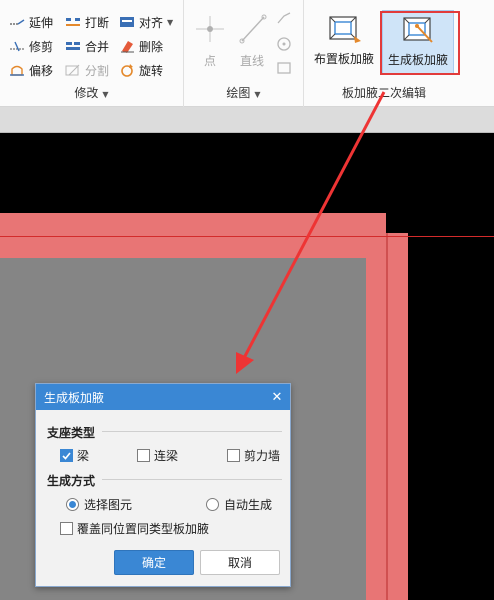 The width and height of the screenshot is (494, 600). Describe the element at coordinates (277, 397) in the screenshot. I see `close-icon: ✕` at that location.